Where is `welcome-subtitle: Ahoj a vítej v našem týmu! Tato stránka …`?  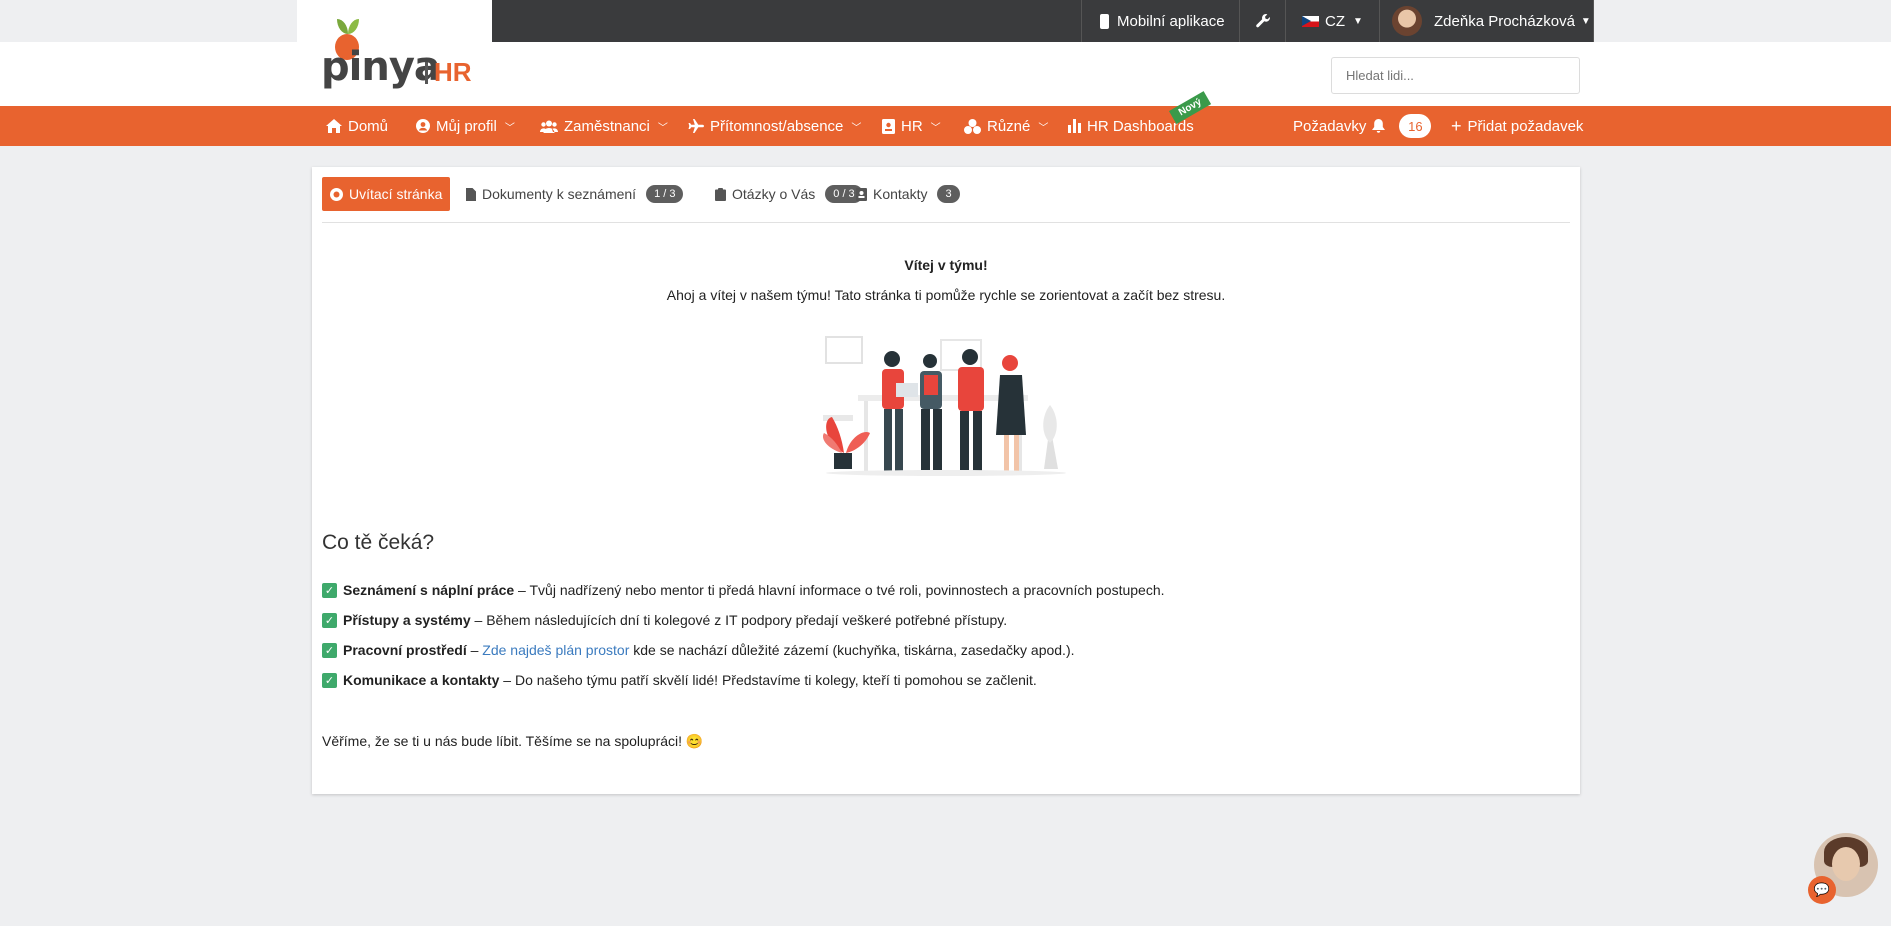 welcome-subtitle: Ahoj a vítej v našem týmu! Tato stránka … is located at coordinates (946, 295).